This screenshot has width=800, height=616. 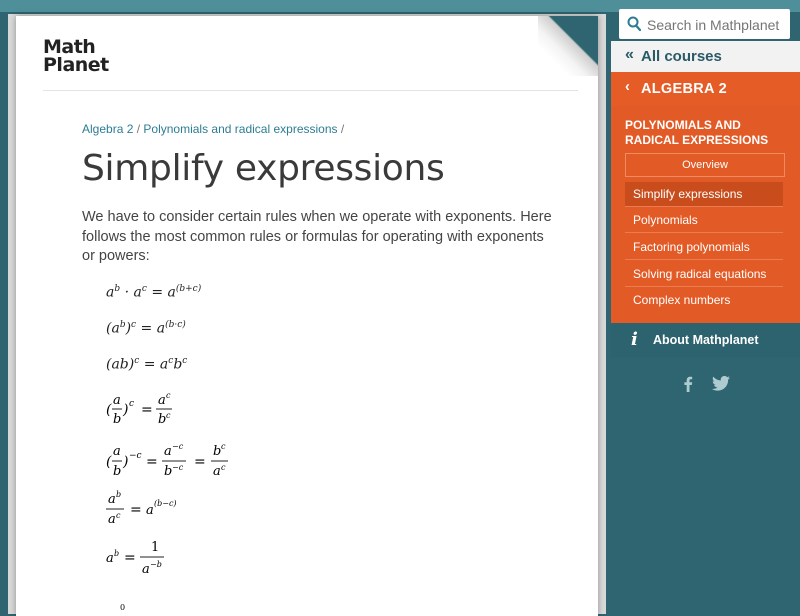 I want to click on page-title: Simplify expressions, so click(x=263, y=168).